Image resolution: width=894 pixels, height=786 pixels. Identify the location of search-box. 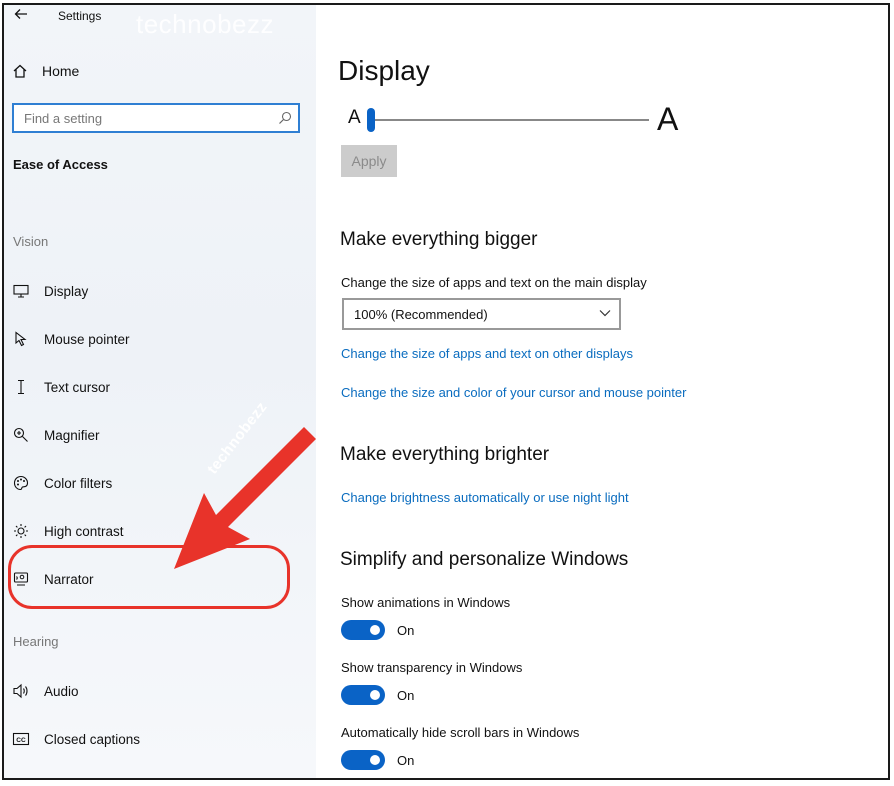
(156, 118).